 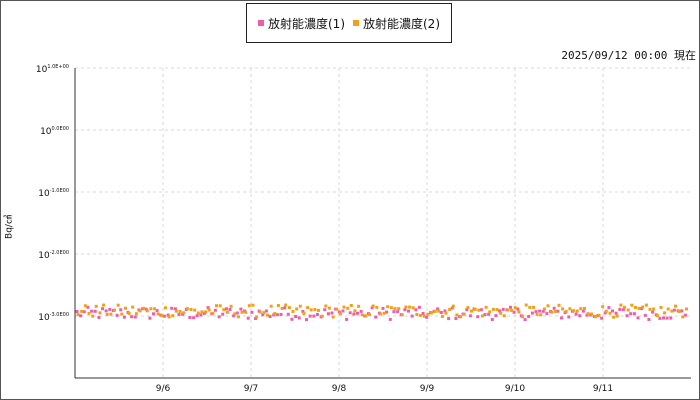 I want to click on x-tick-label: 9/11, so click(x=603, y=389).